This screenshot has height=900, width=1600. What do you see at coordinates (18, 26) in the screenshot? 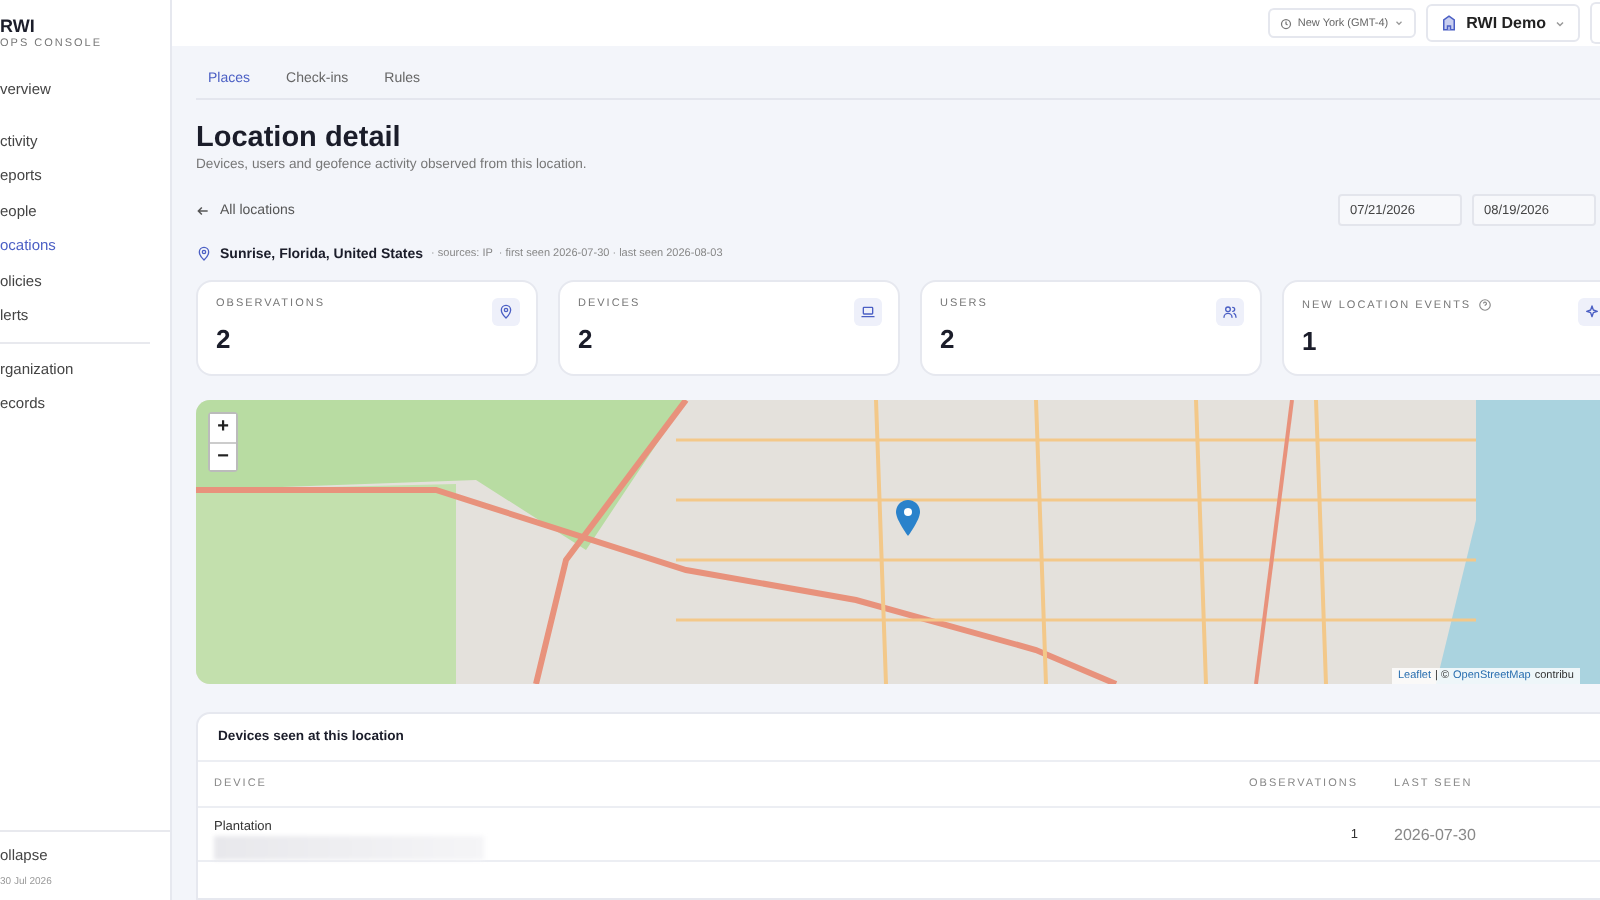
I see `brand-name: RWI` at bounding box center [18, 26].